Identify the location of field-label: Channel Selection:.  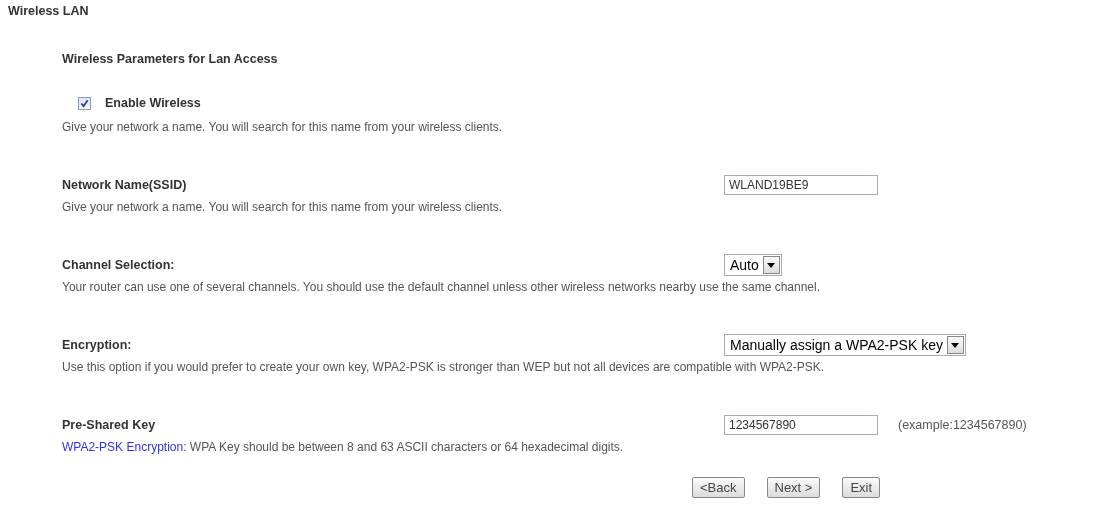
(119, 265).